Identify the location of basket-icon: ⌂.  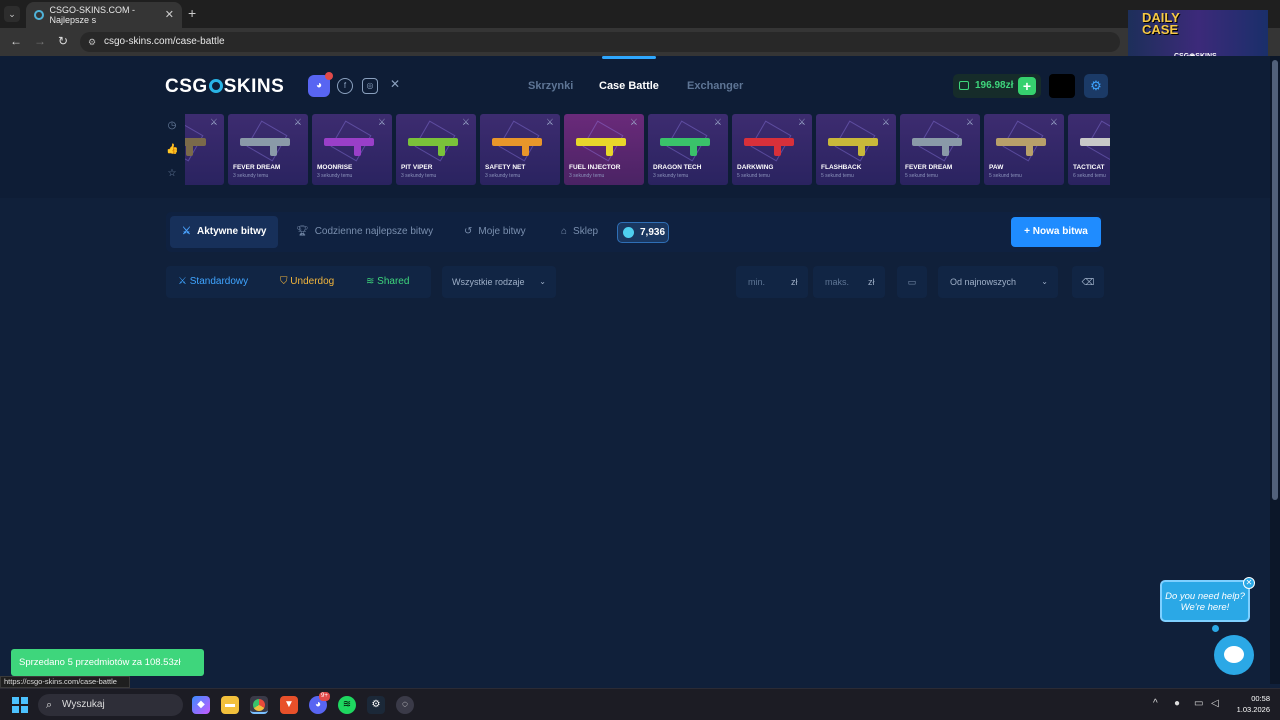
(564, 231).